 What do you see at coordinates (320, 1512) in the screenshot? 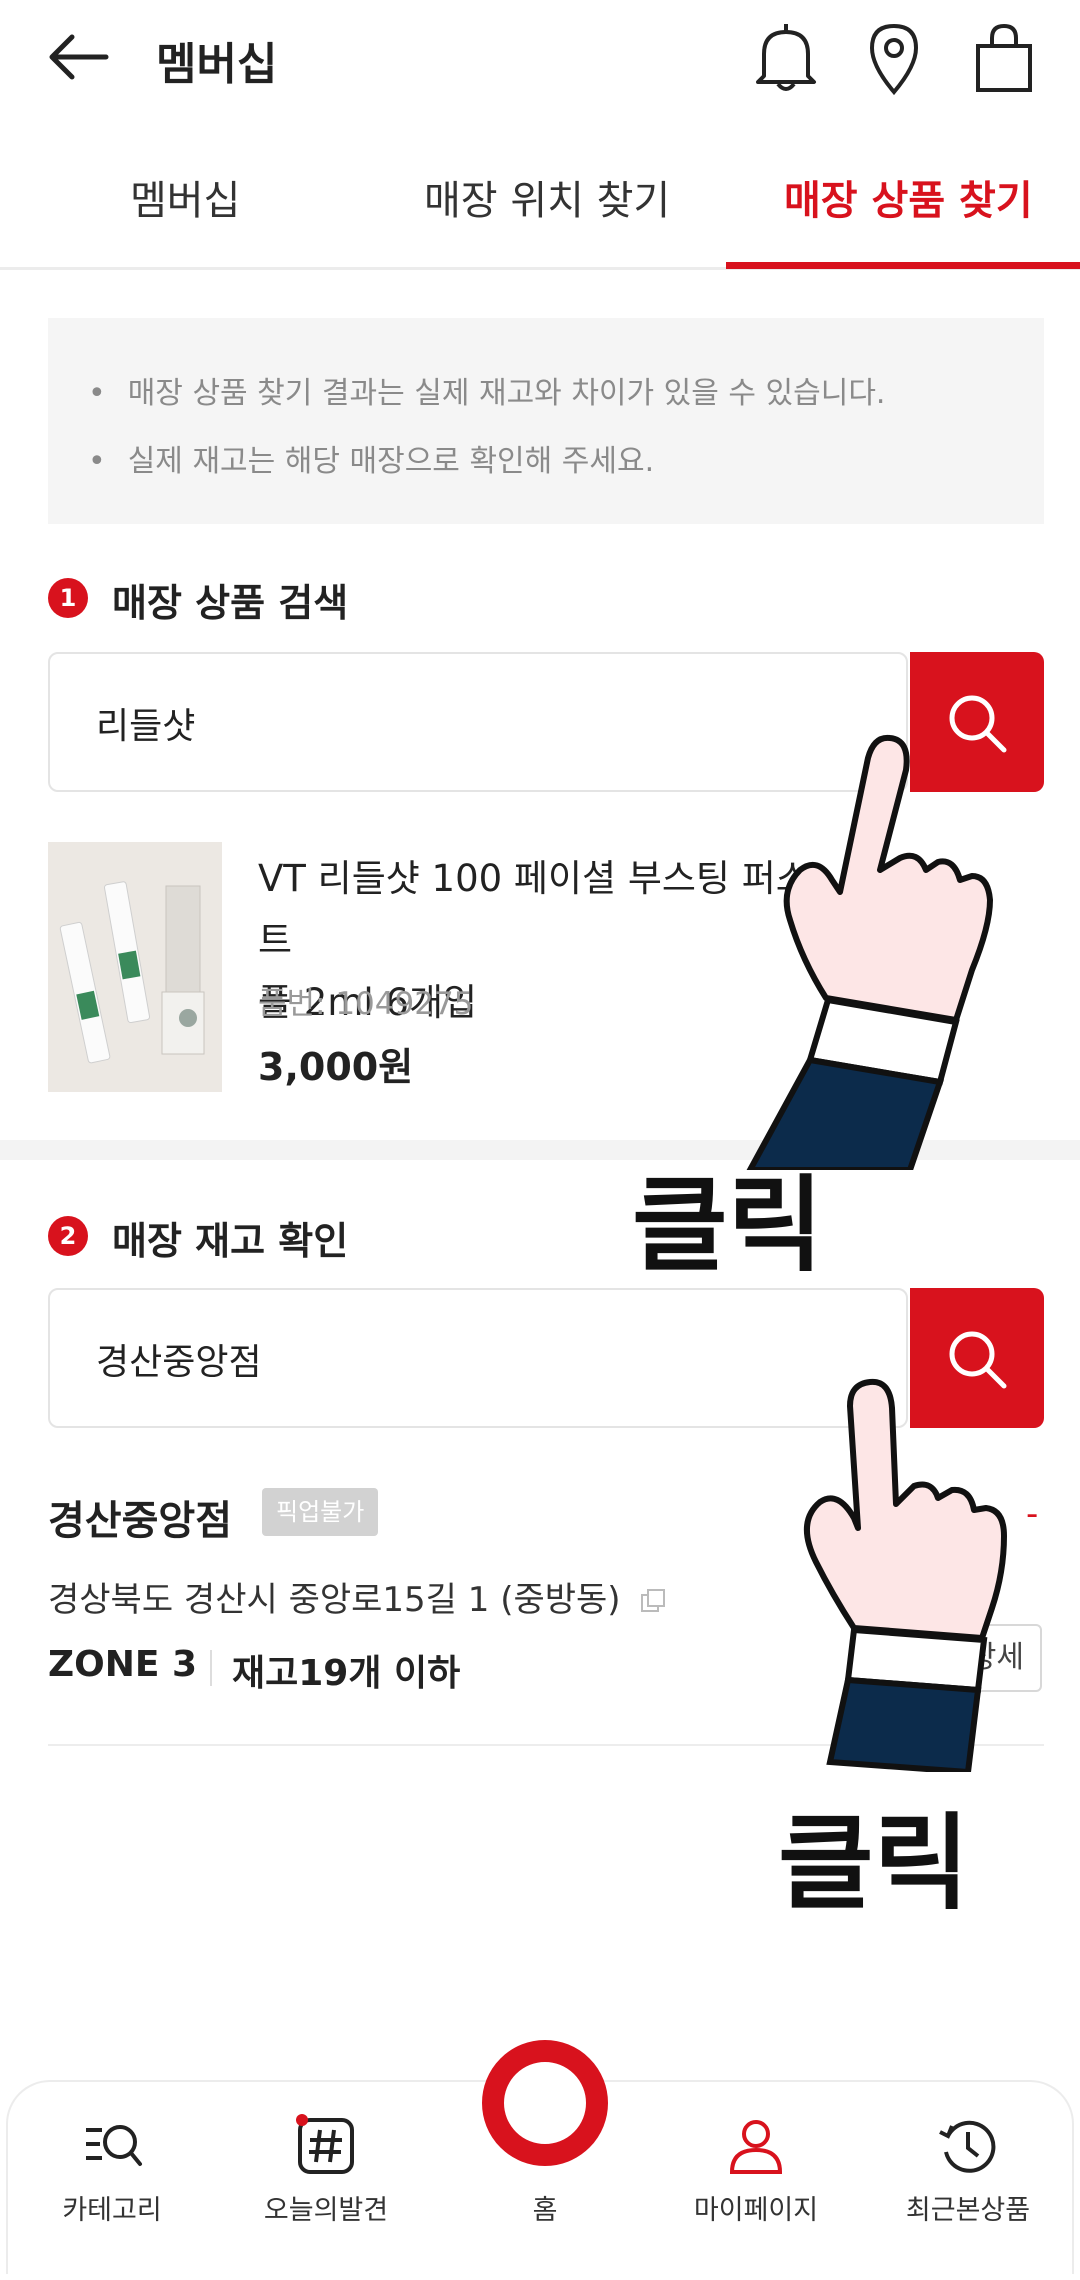
I see `pickup-badge: 픽업불가` at bounding box center [320, 1512].